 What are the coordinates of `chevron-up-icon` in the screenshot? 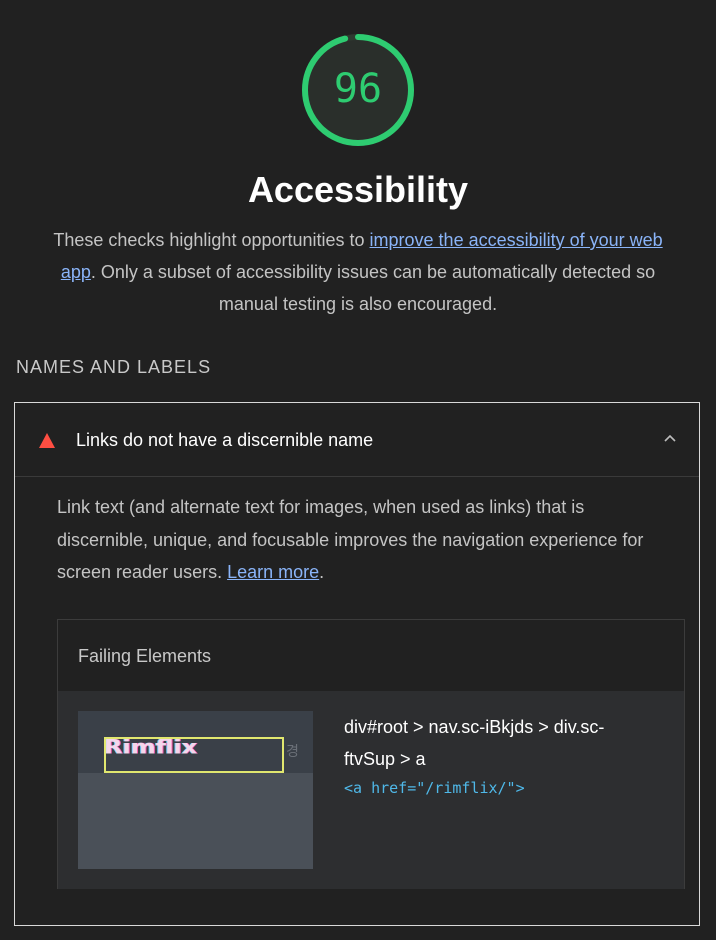 It's located at (670, 438).